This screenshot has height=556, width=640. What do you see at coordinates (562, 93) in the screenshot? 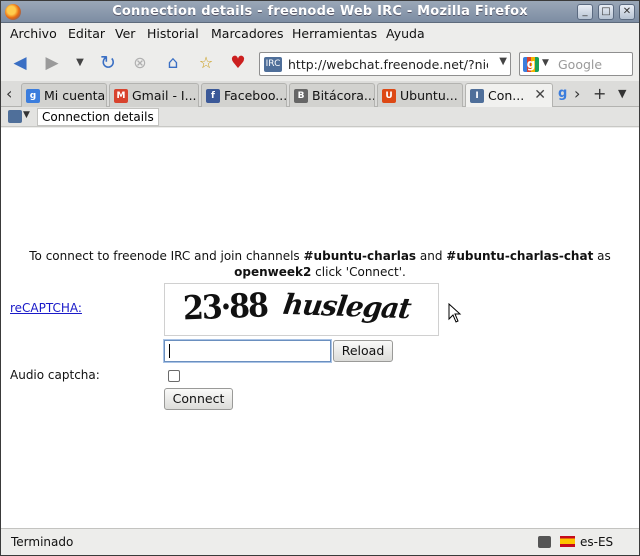
I see `google-tab-icon: g` at bounding box center [562, 93].